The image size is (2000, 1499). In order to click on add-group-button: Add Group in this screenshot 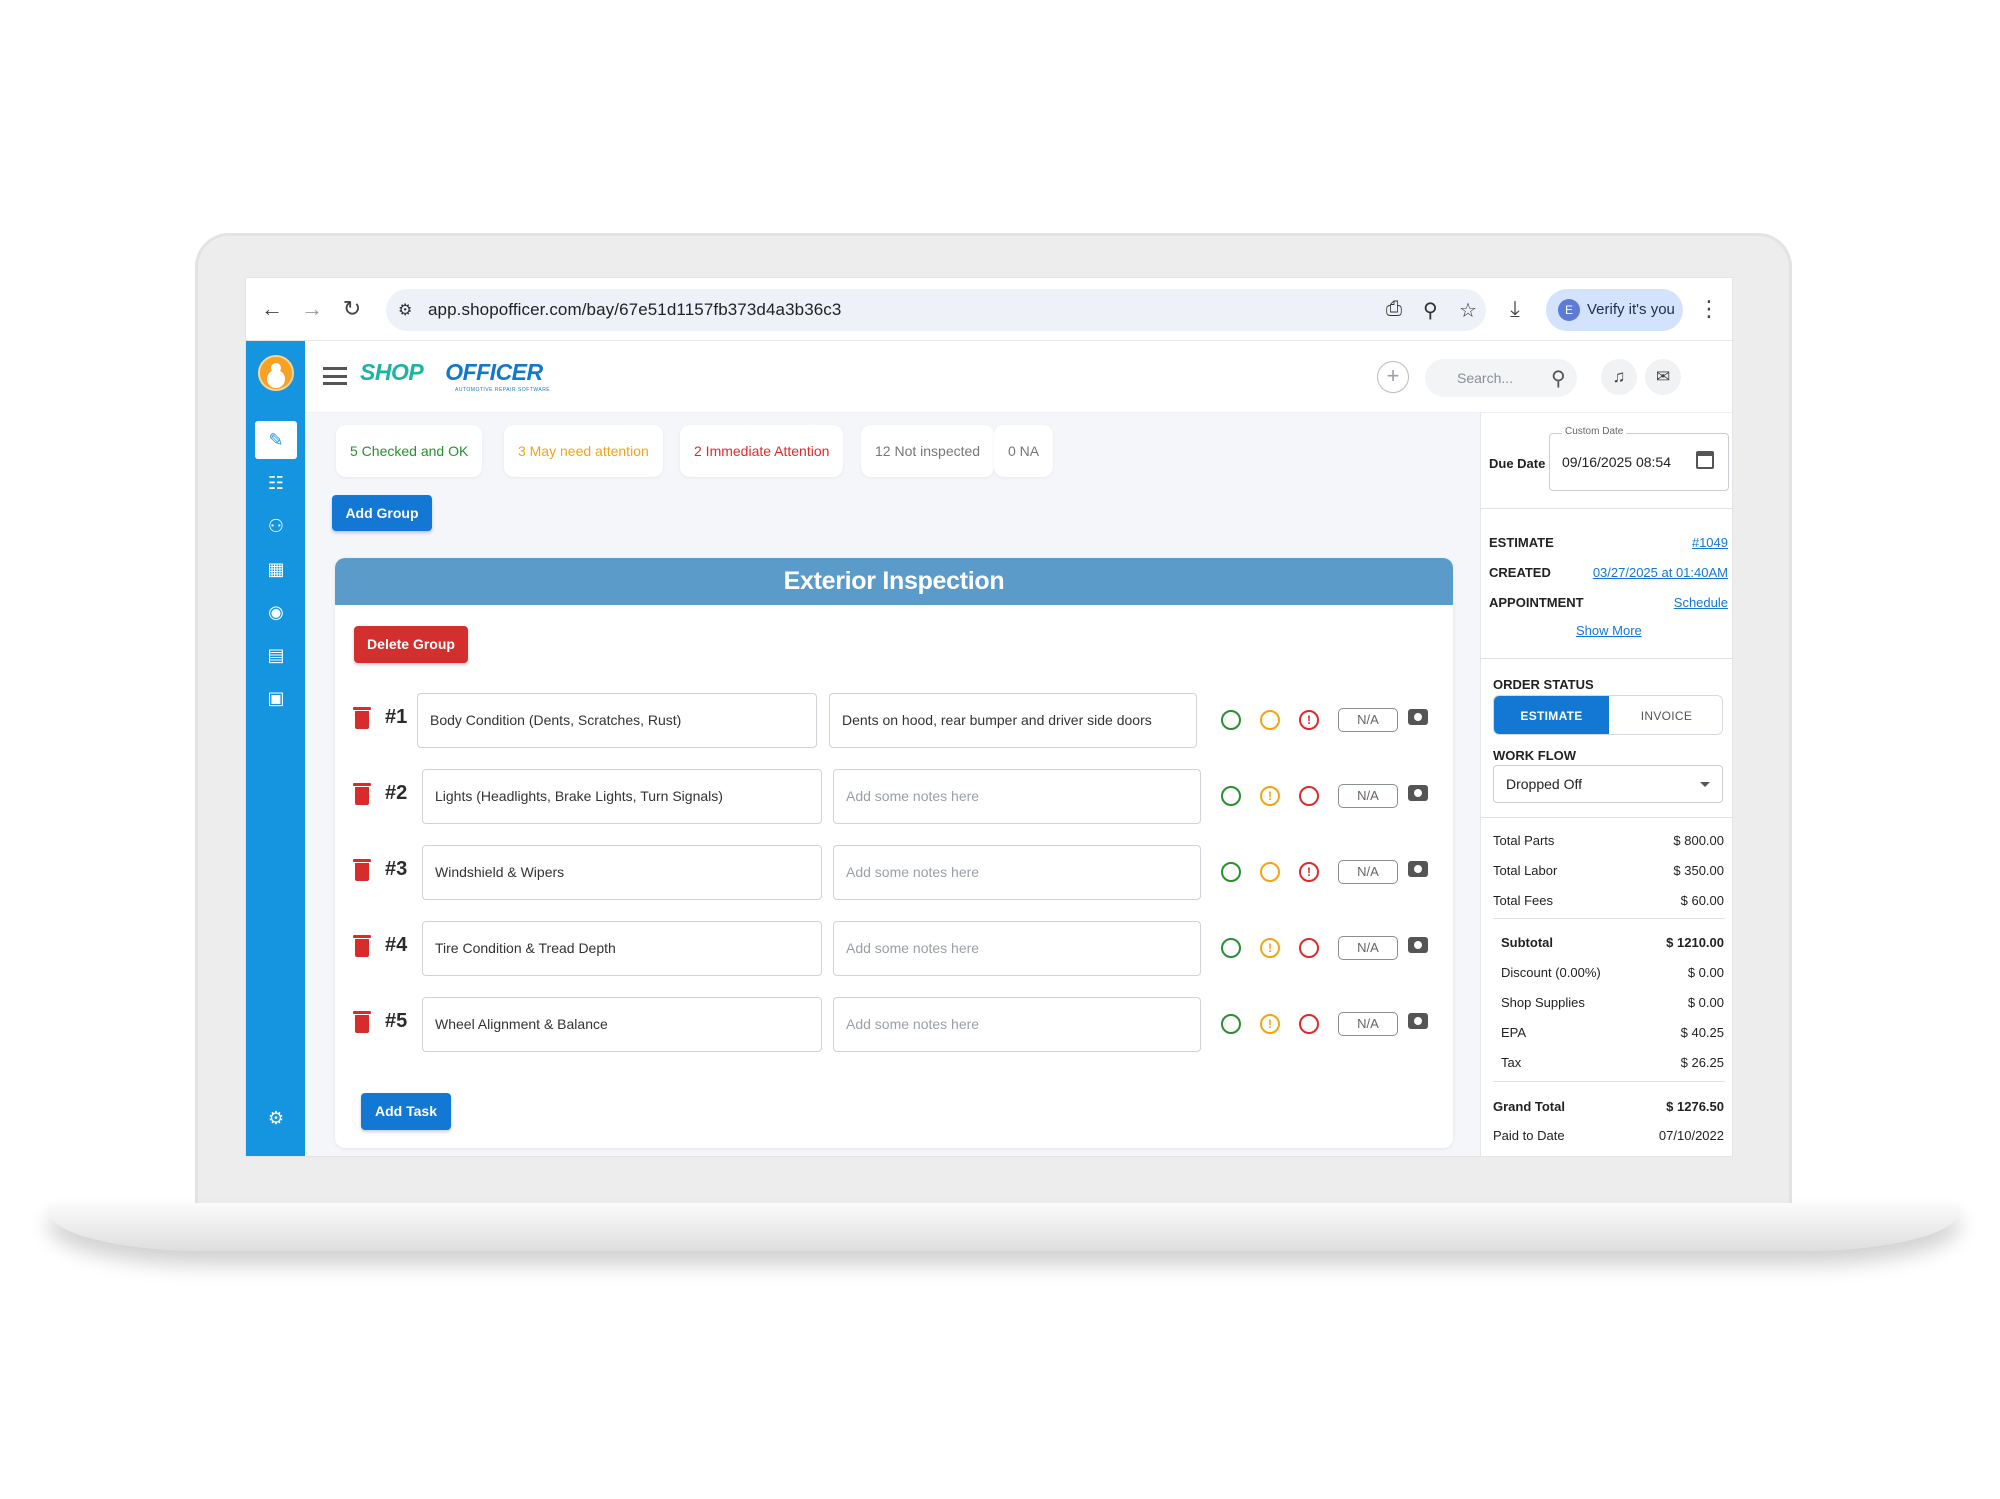, I will do `click(382, 513)`.